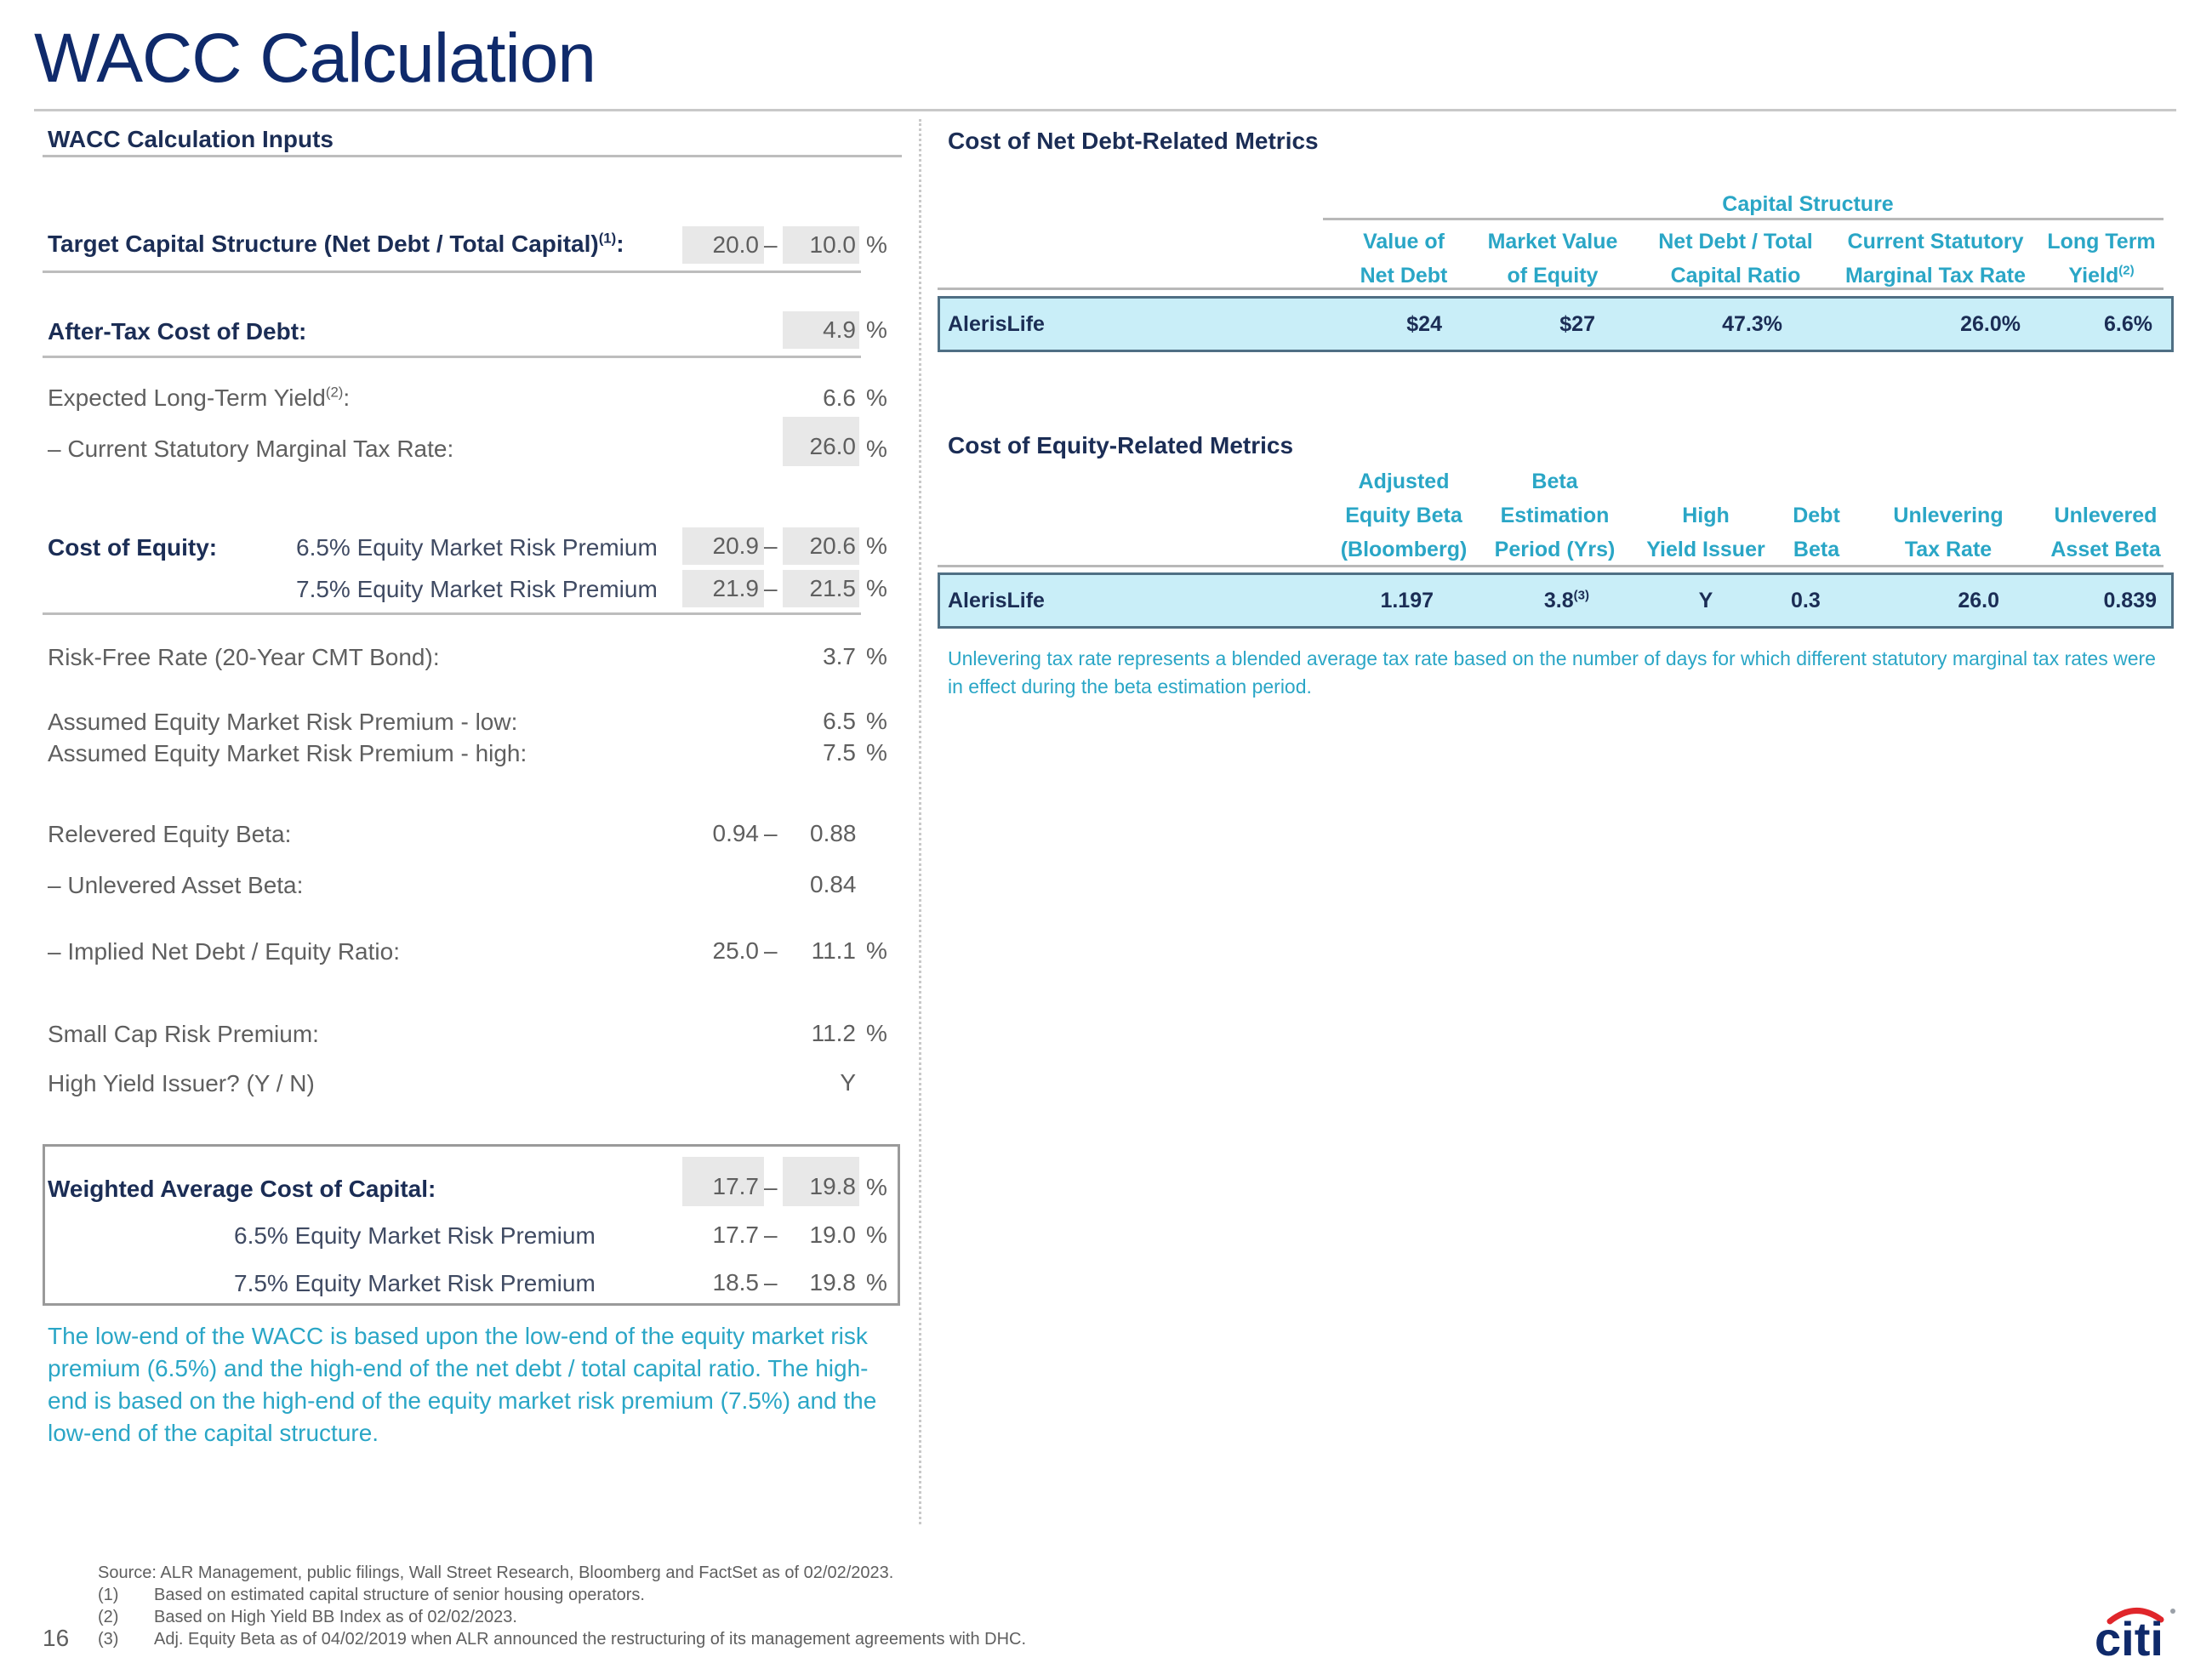  Describe the element at coordinates (1407, 600) in the screenshot. I see `adjusted-equity-beta: 1.197` at that location.